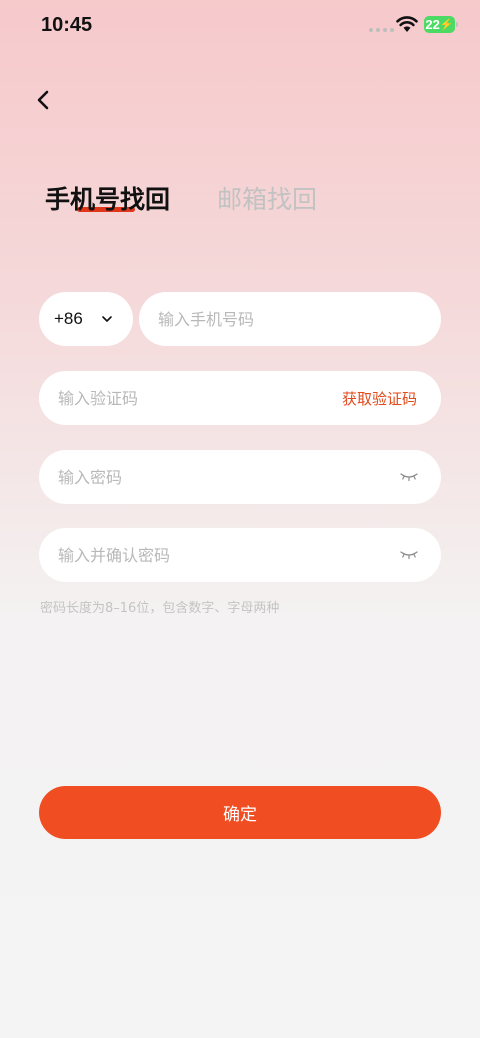 The height and width of the screenshot is (1038, 480). Describe the element at coordinates (107, 319) in the screenshot. I see `chevron-down-icon` at that location.